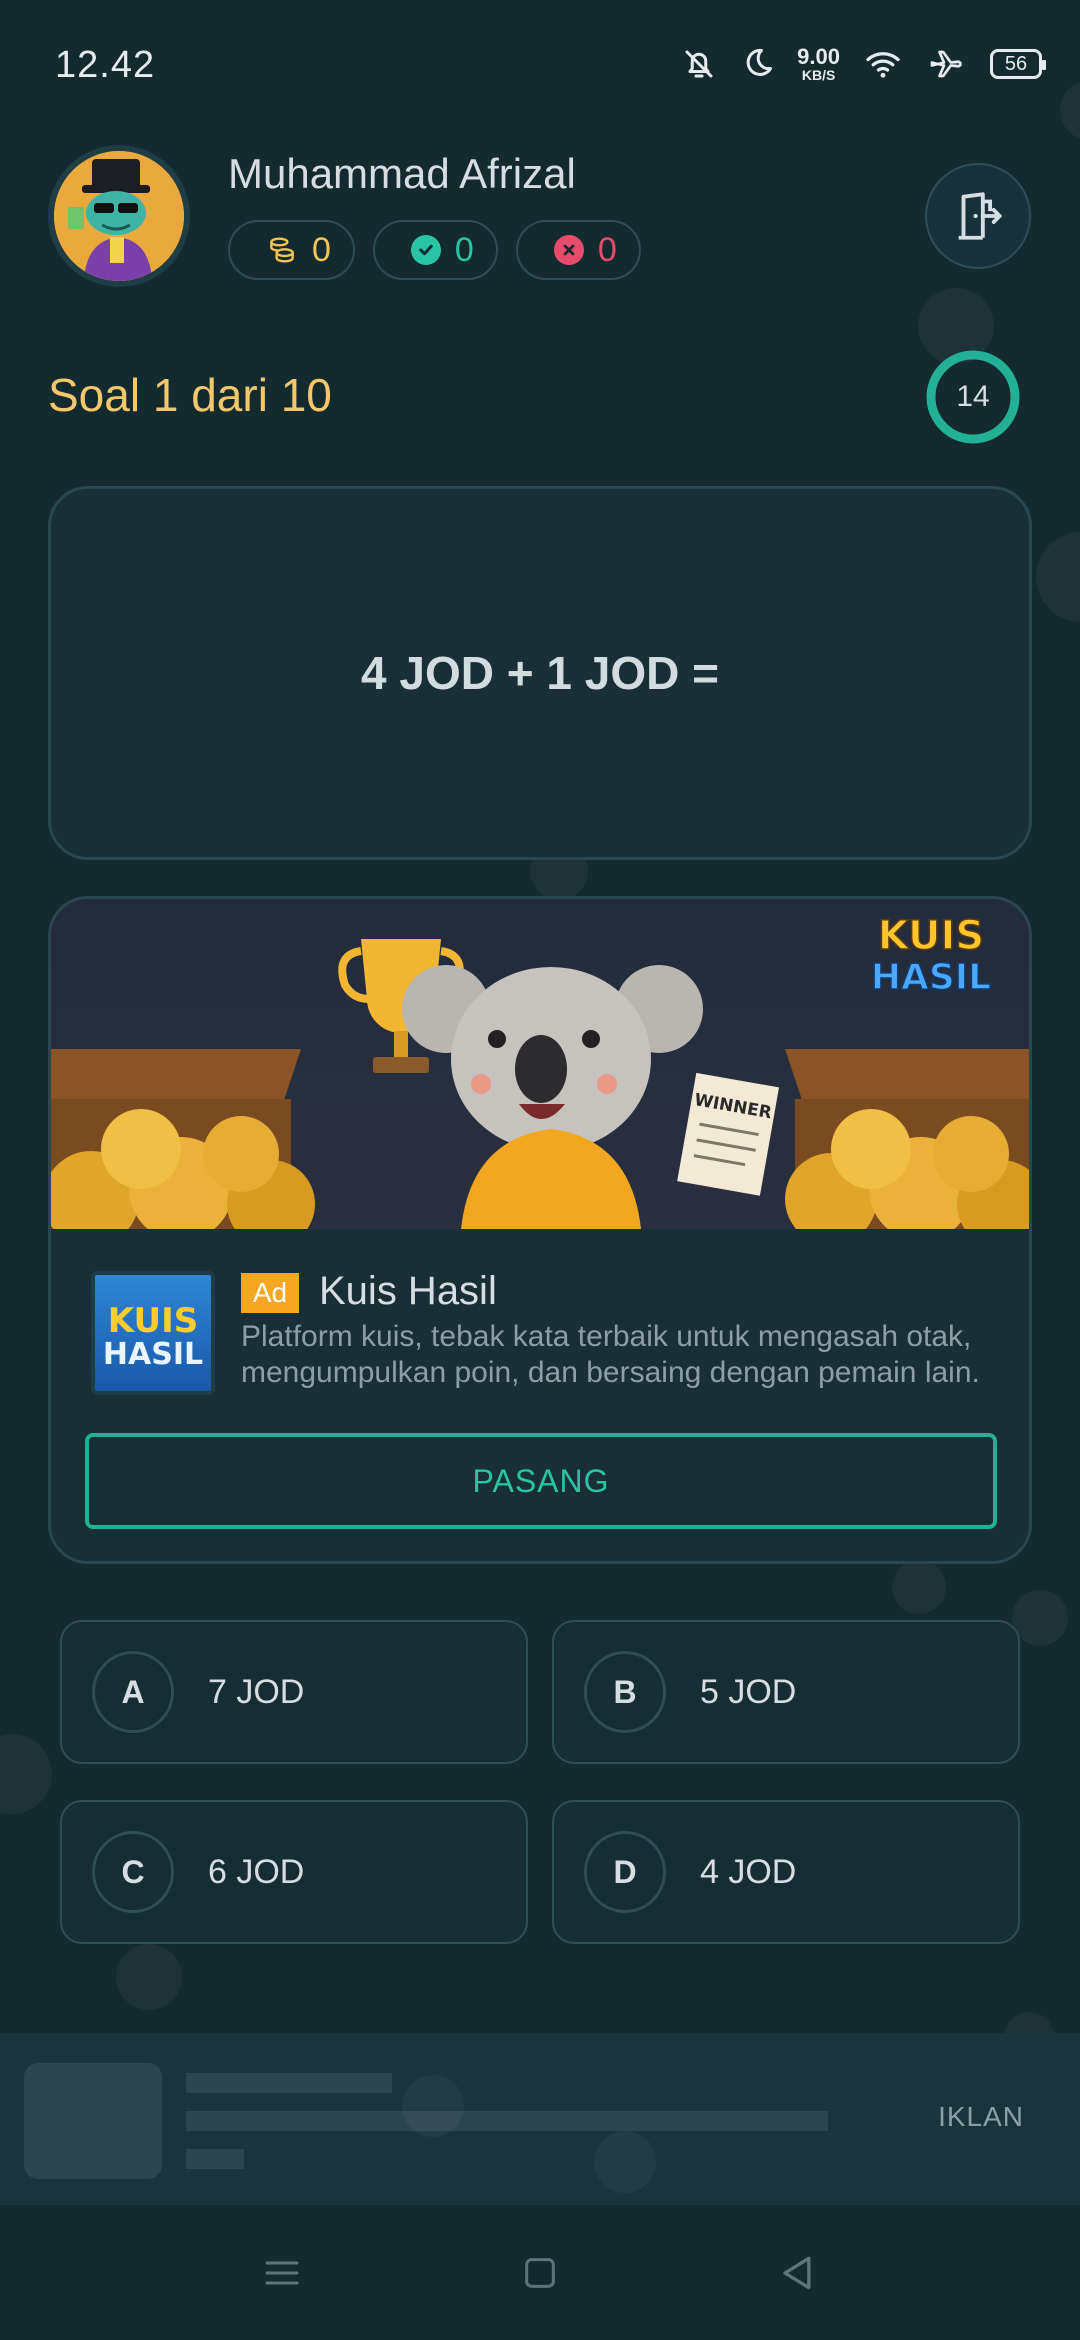  What do you see at coordinates (270, 1293) in the screenshot?
I see `ad-badge: Ad` at bounding box center [270, 1293].